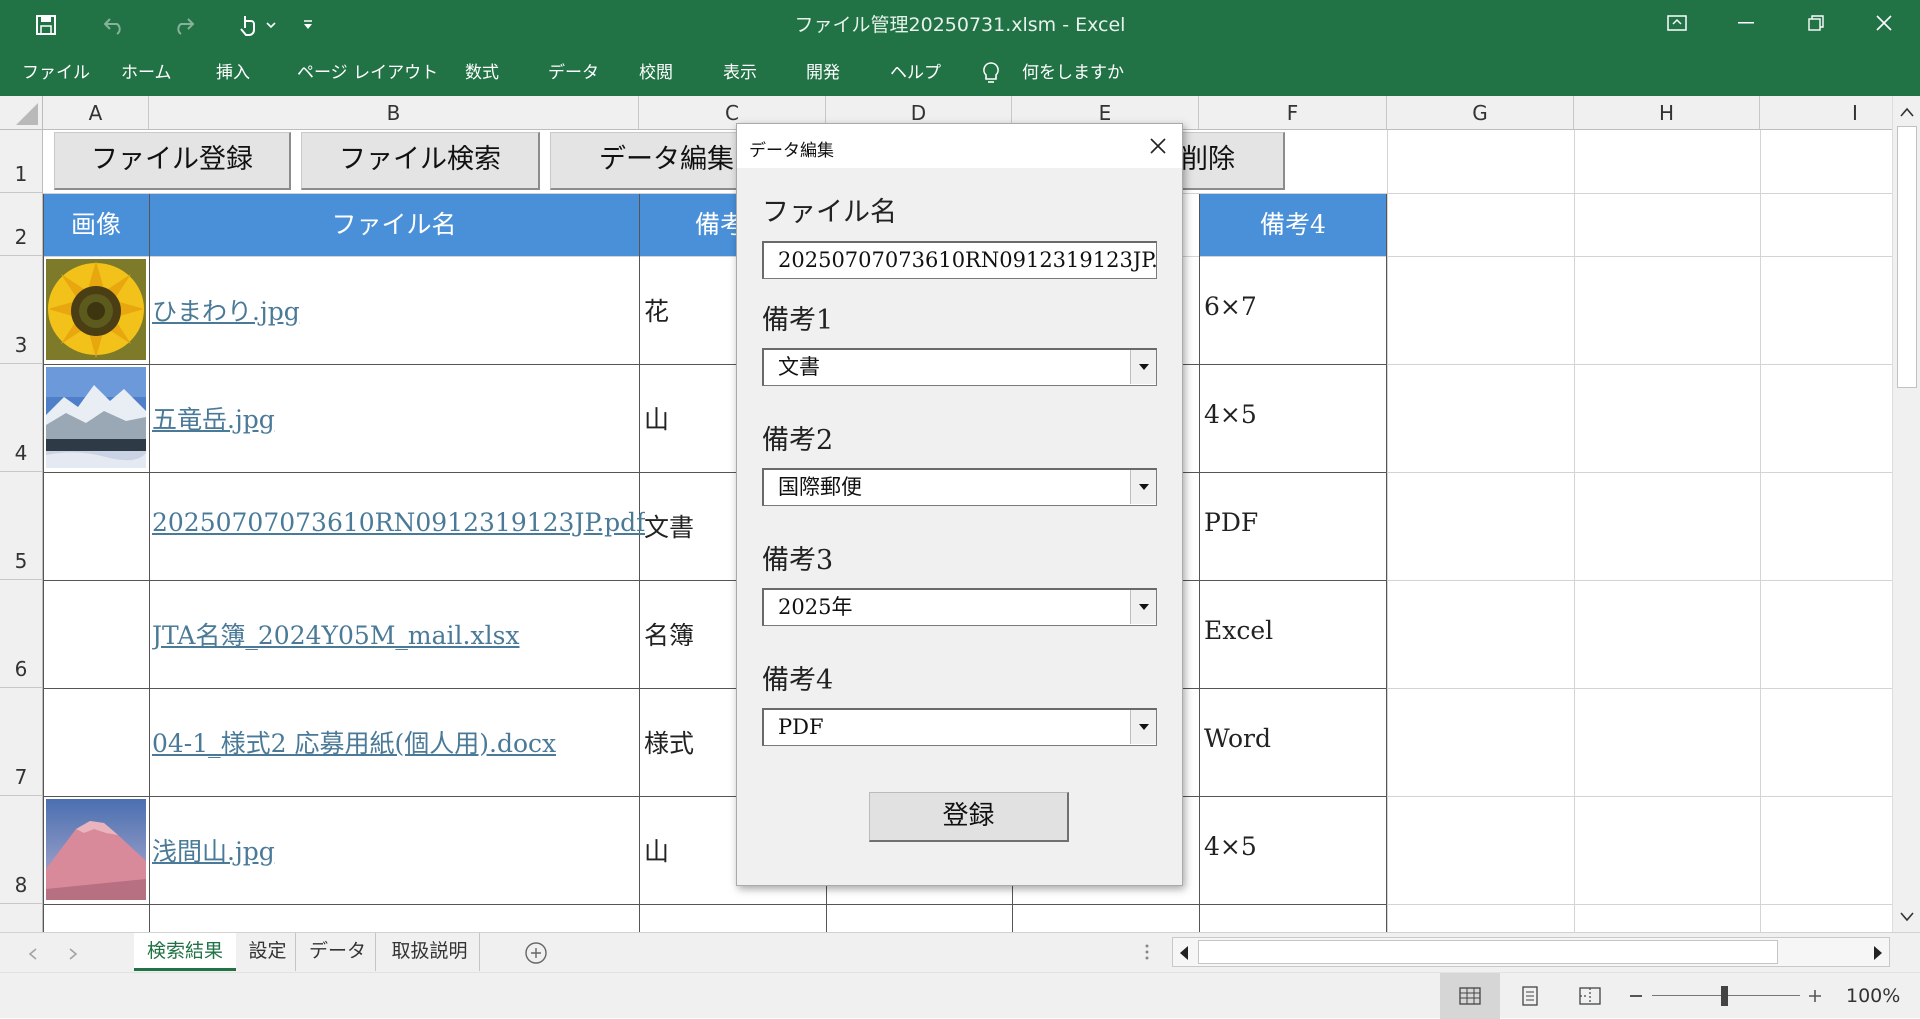 The image size is (1920, 1019). Describe the element at coordinates (959, 146) in the screenshot. I see `dialog-title-bar: データ編集` at that location.